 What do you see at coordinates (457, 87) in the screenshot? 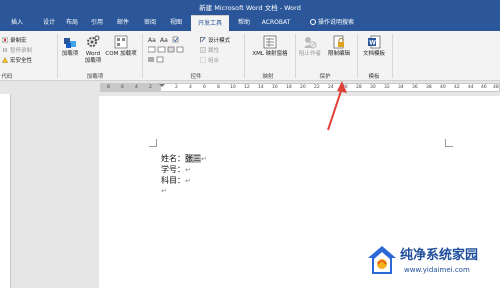
I see `ruler-number: 42` at bounding box center [457, 87].